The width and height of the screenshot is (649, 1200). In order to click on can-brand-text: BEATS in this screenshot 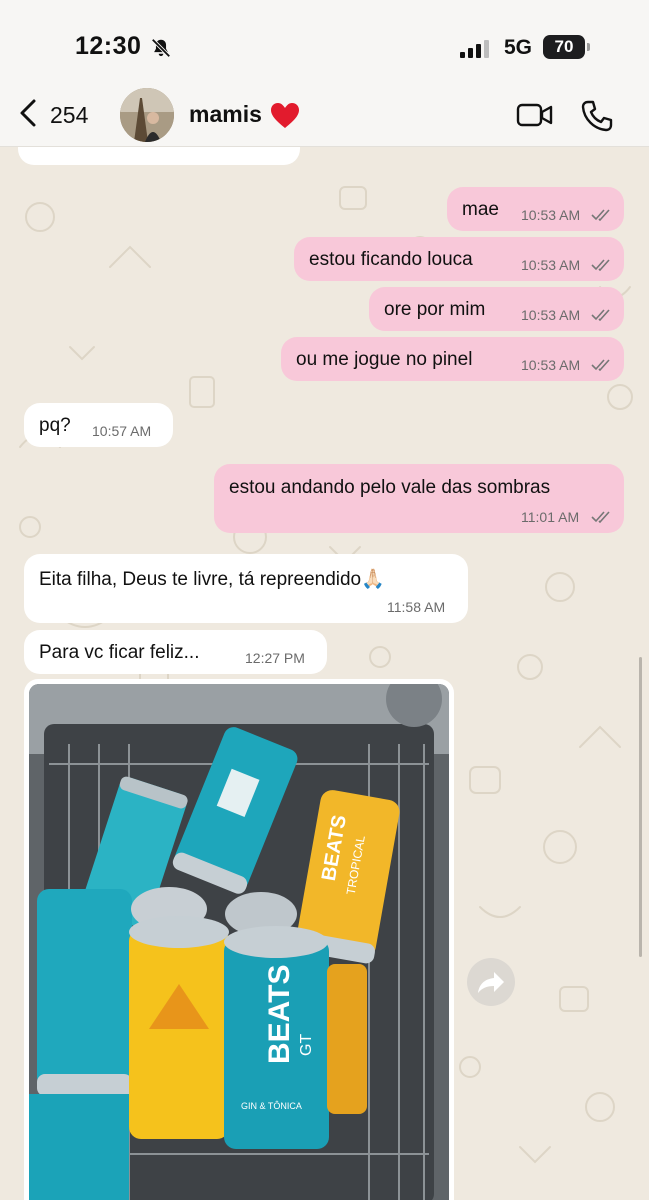, I will do `click(279, 1014)`.